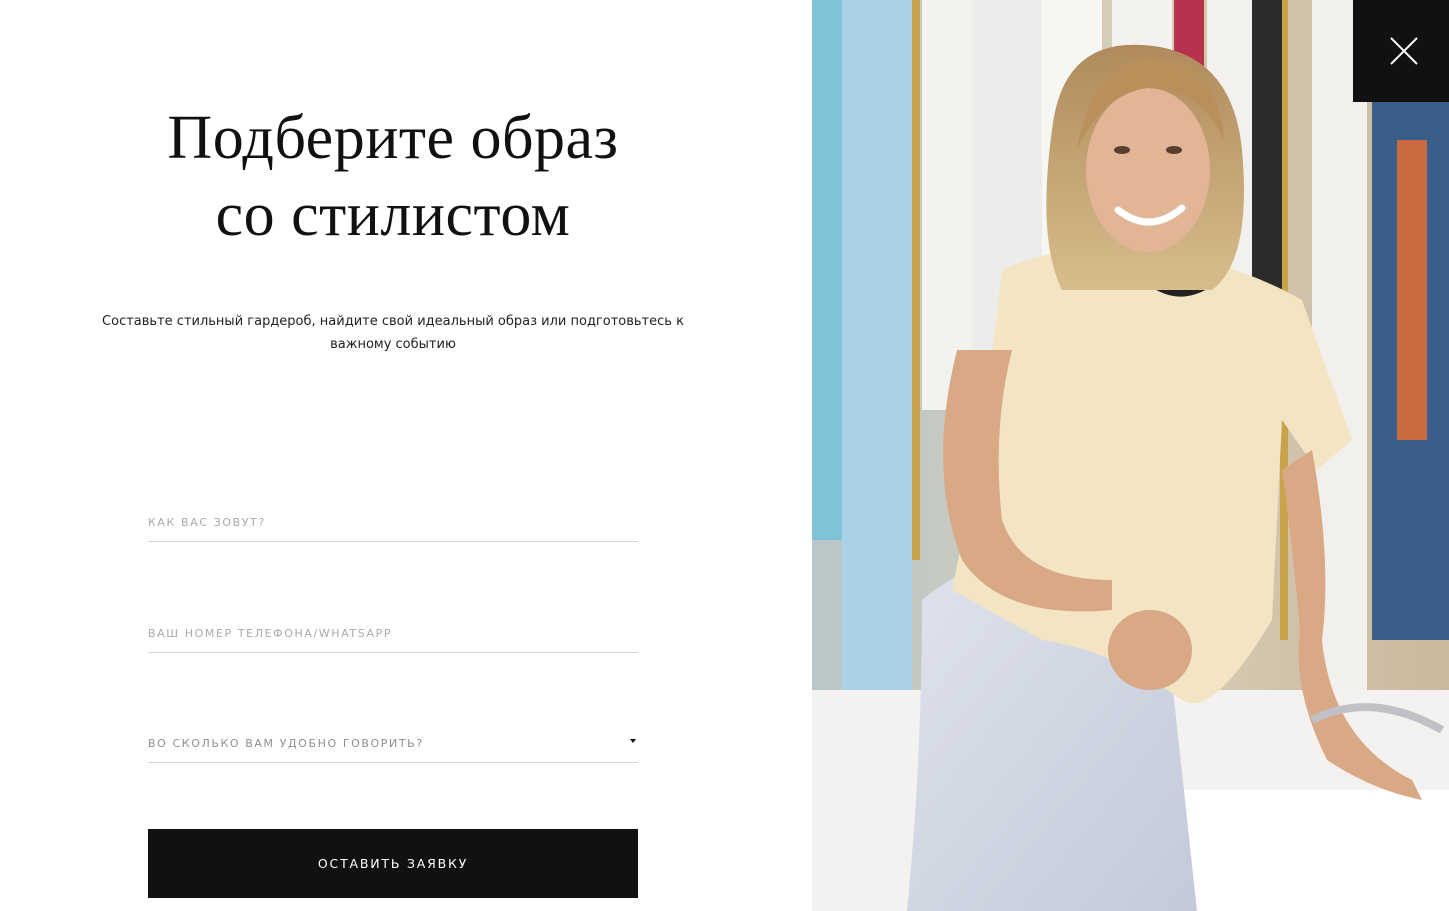  I want to click on submit-button: ОСТАВИТЬ ЗАЯВКУ, so click(393, 863).